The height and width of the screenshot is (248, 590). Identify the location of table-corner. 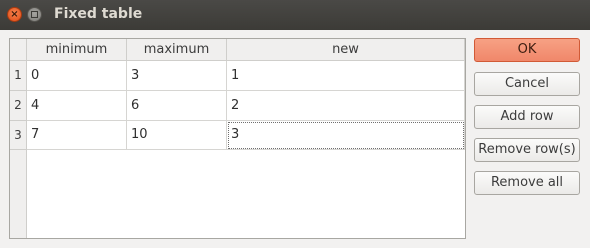
(18, 50).